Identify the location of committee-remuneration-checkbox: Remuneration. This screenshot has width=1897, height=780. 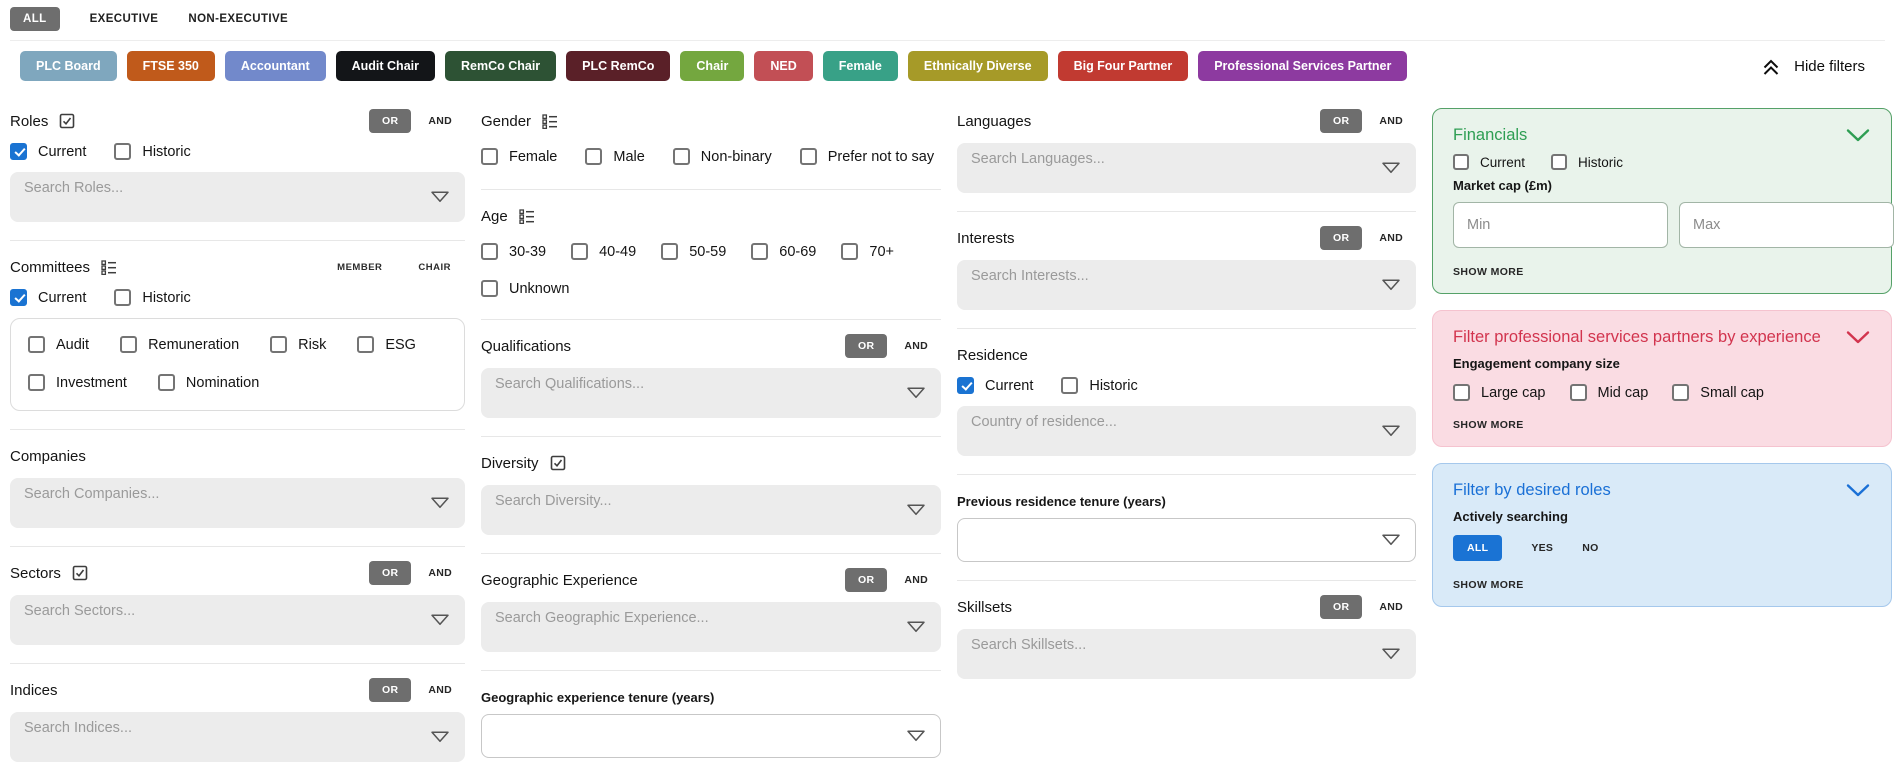
(179, 344).